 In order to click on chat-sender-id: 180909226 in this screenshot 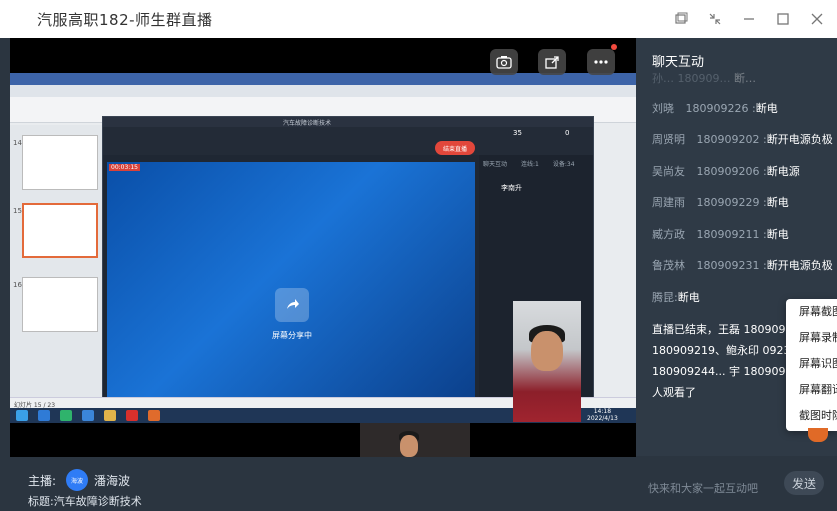, I will do `click(717, 108)`.